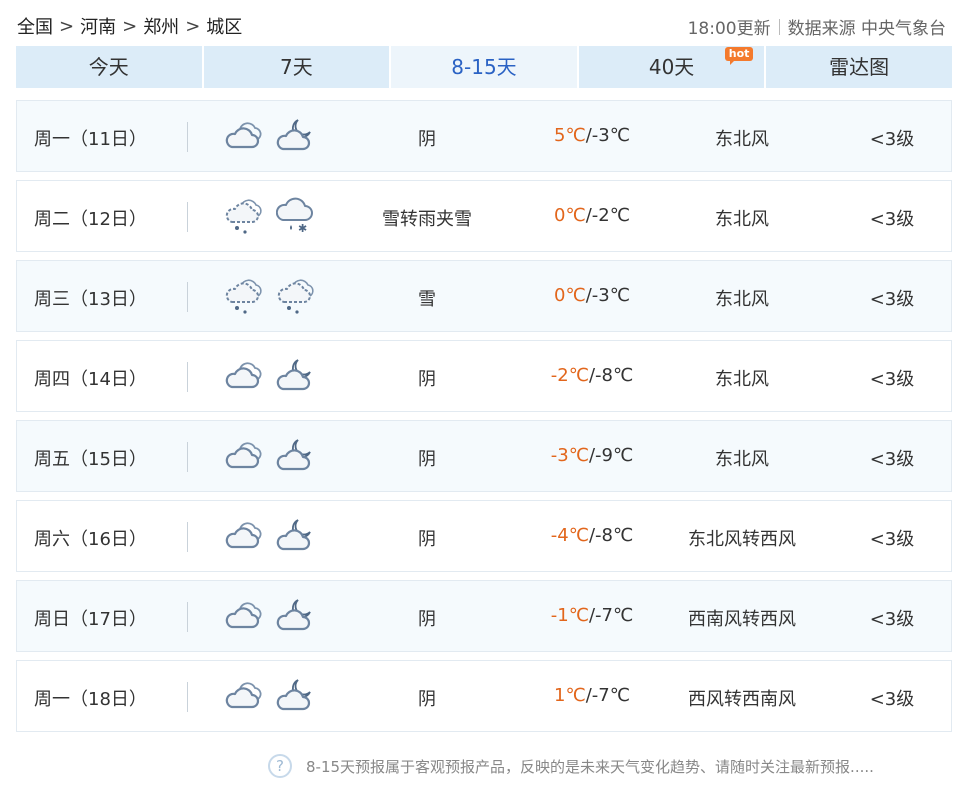 This screenshot has width=960, height=795. I want to click on temperature-range: 0℃/-2℃, so click(592, 215).